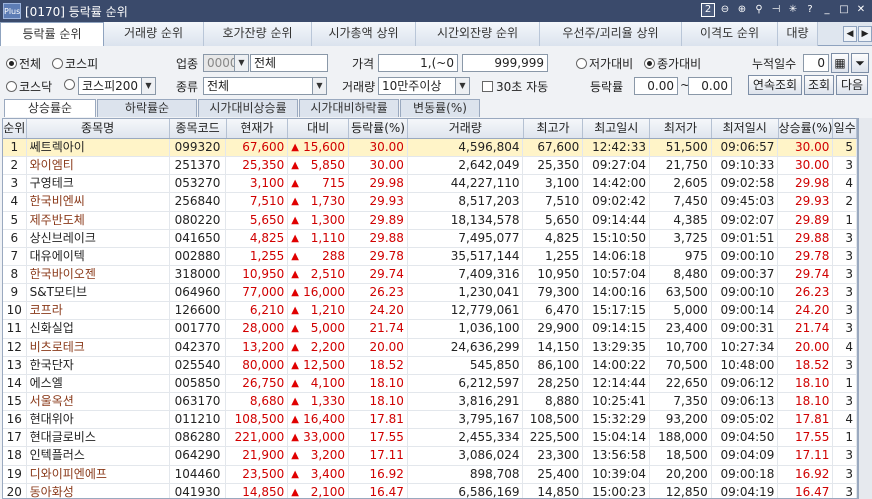  Describe the element at coordinates (793, 10) in the screenshot. I see `settings-icon: ✳` at that location.